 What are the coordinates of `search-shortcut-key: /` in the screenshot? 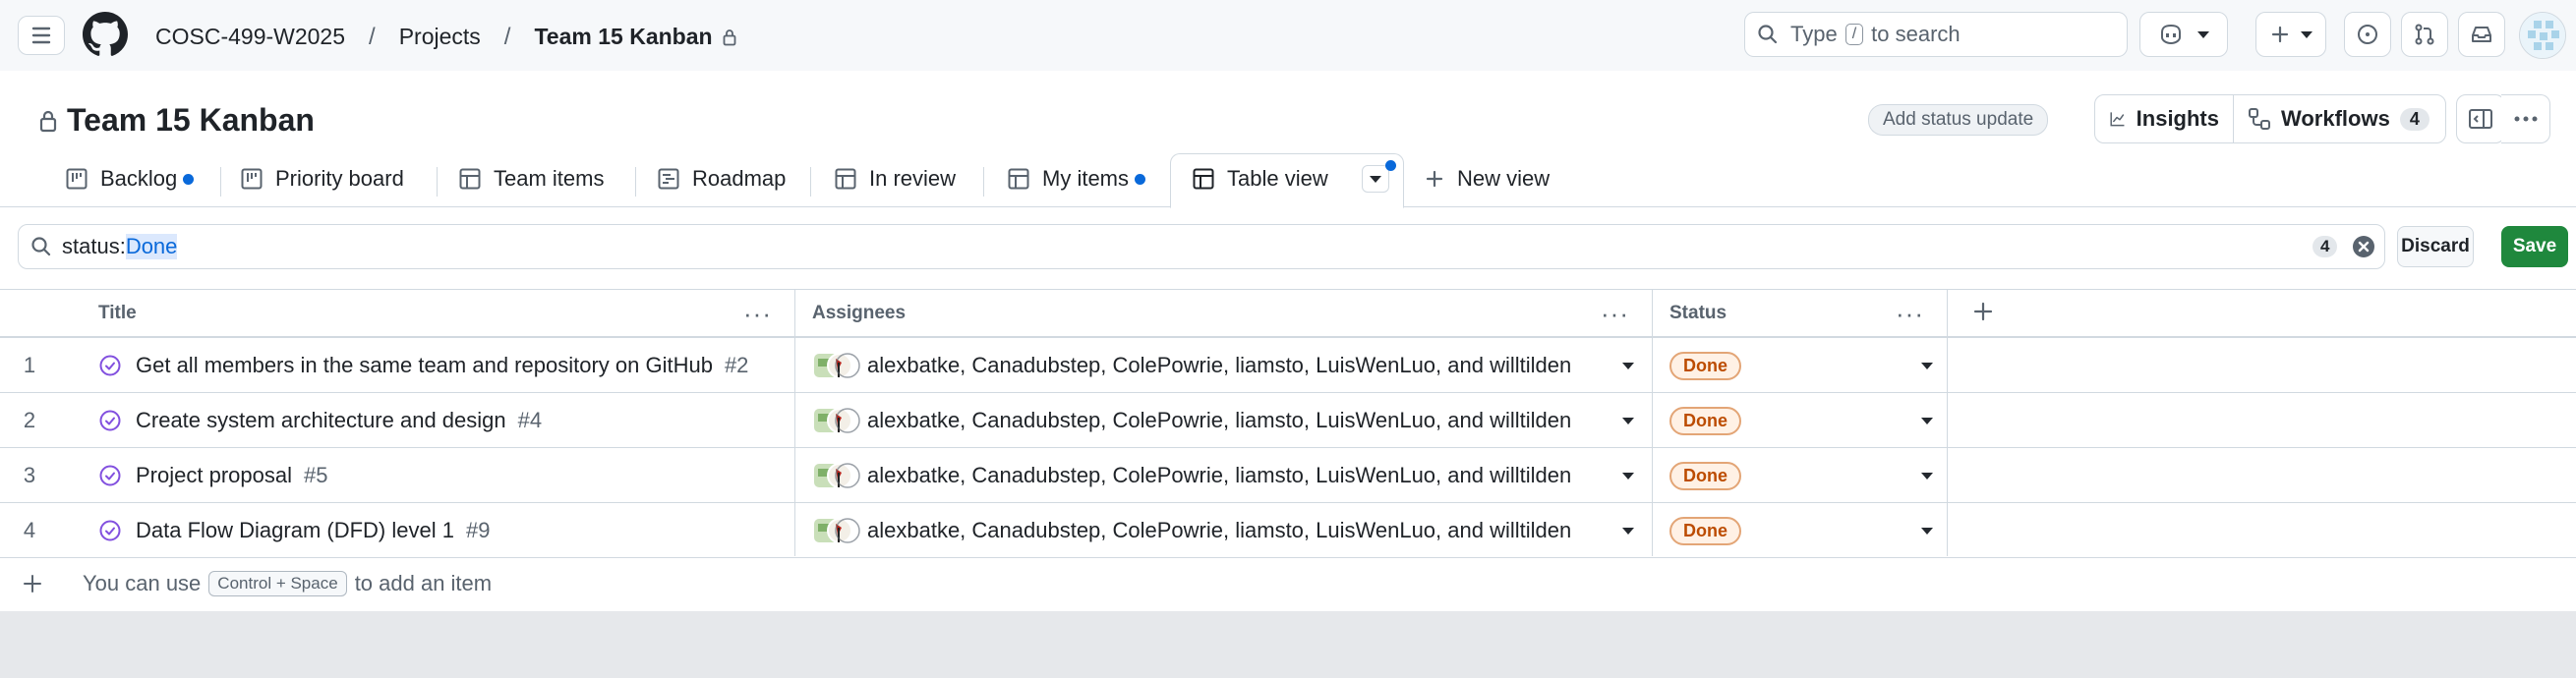 It's located at (1854, 34).